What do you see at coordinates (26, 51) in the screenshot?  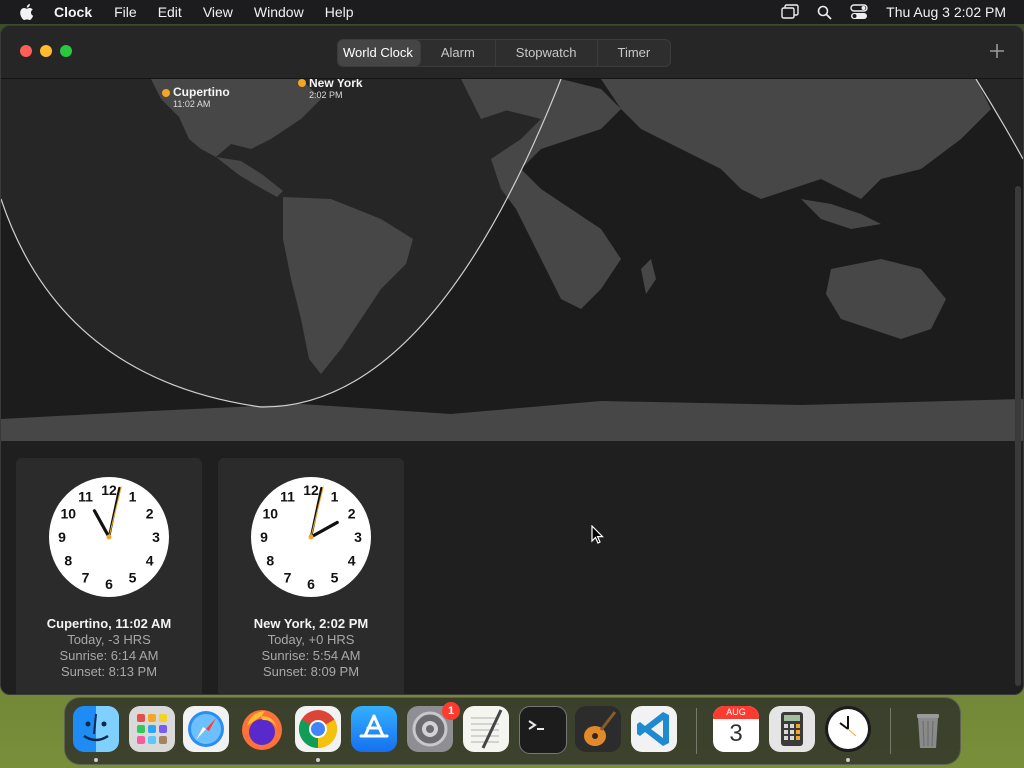 I see `close-window-button` at bounding box center [26, 51].